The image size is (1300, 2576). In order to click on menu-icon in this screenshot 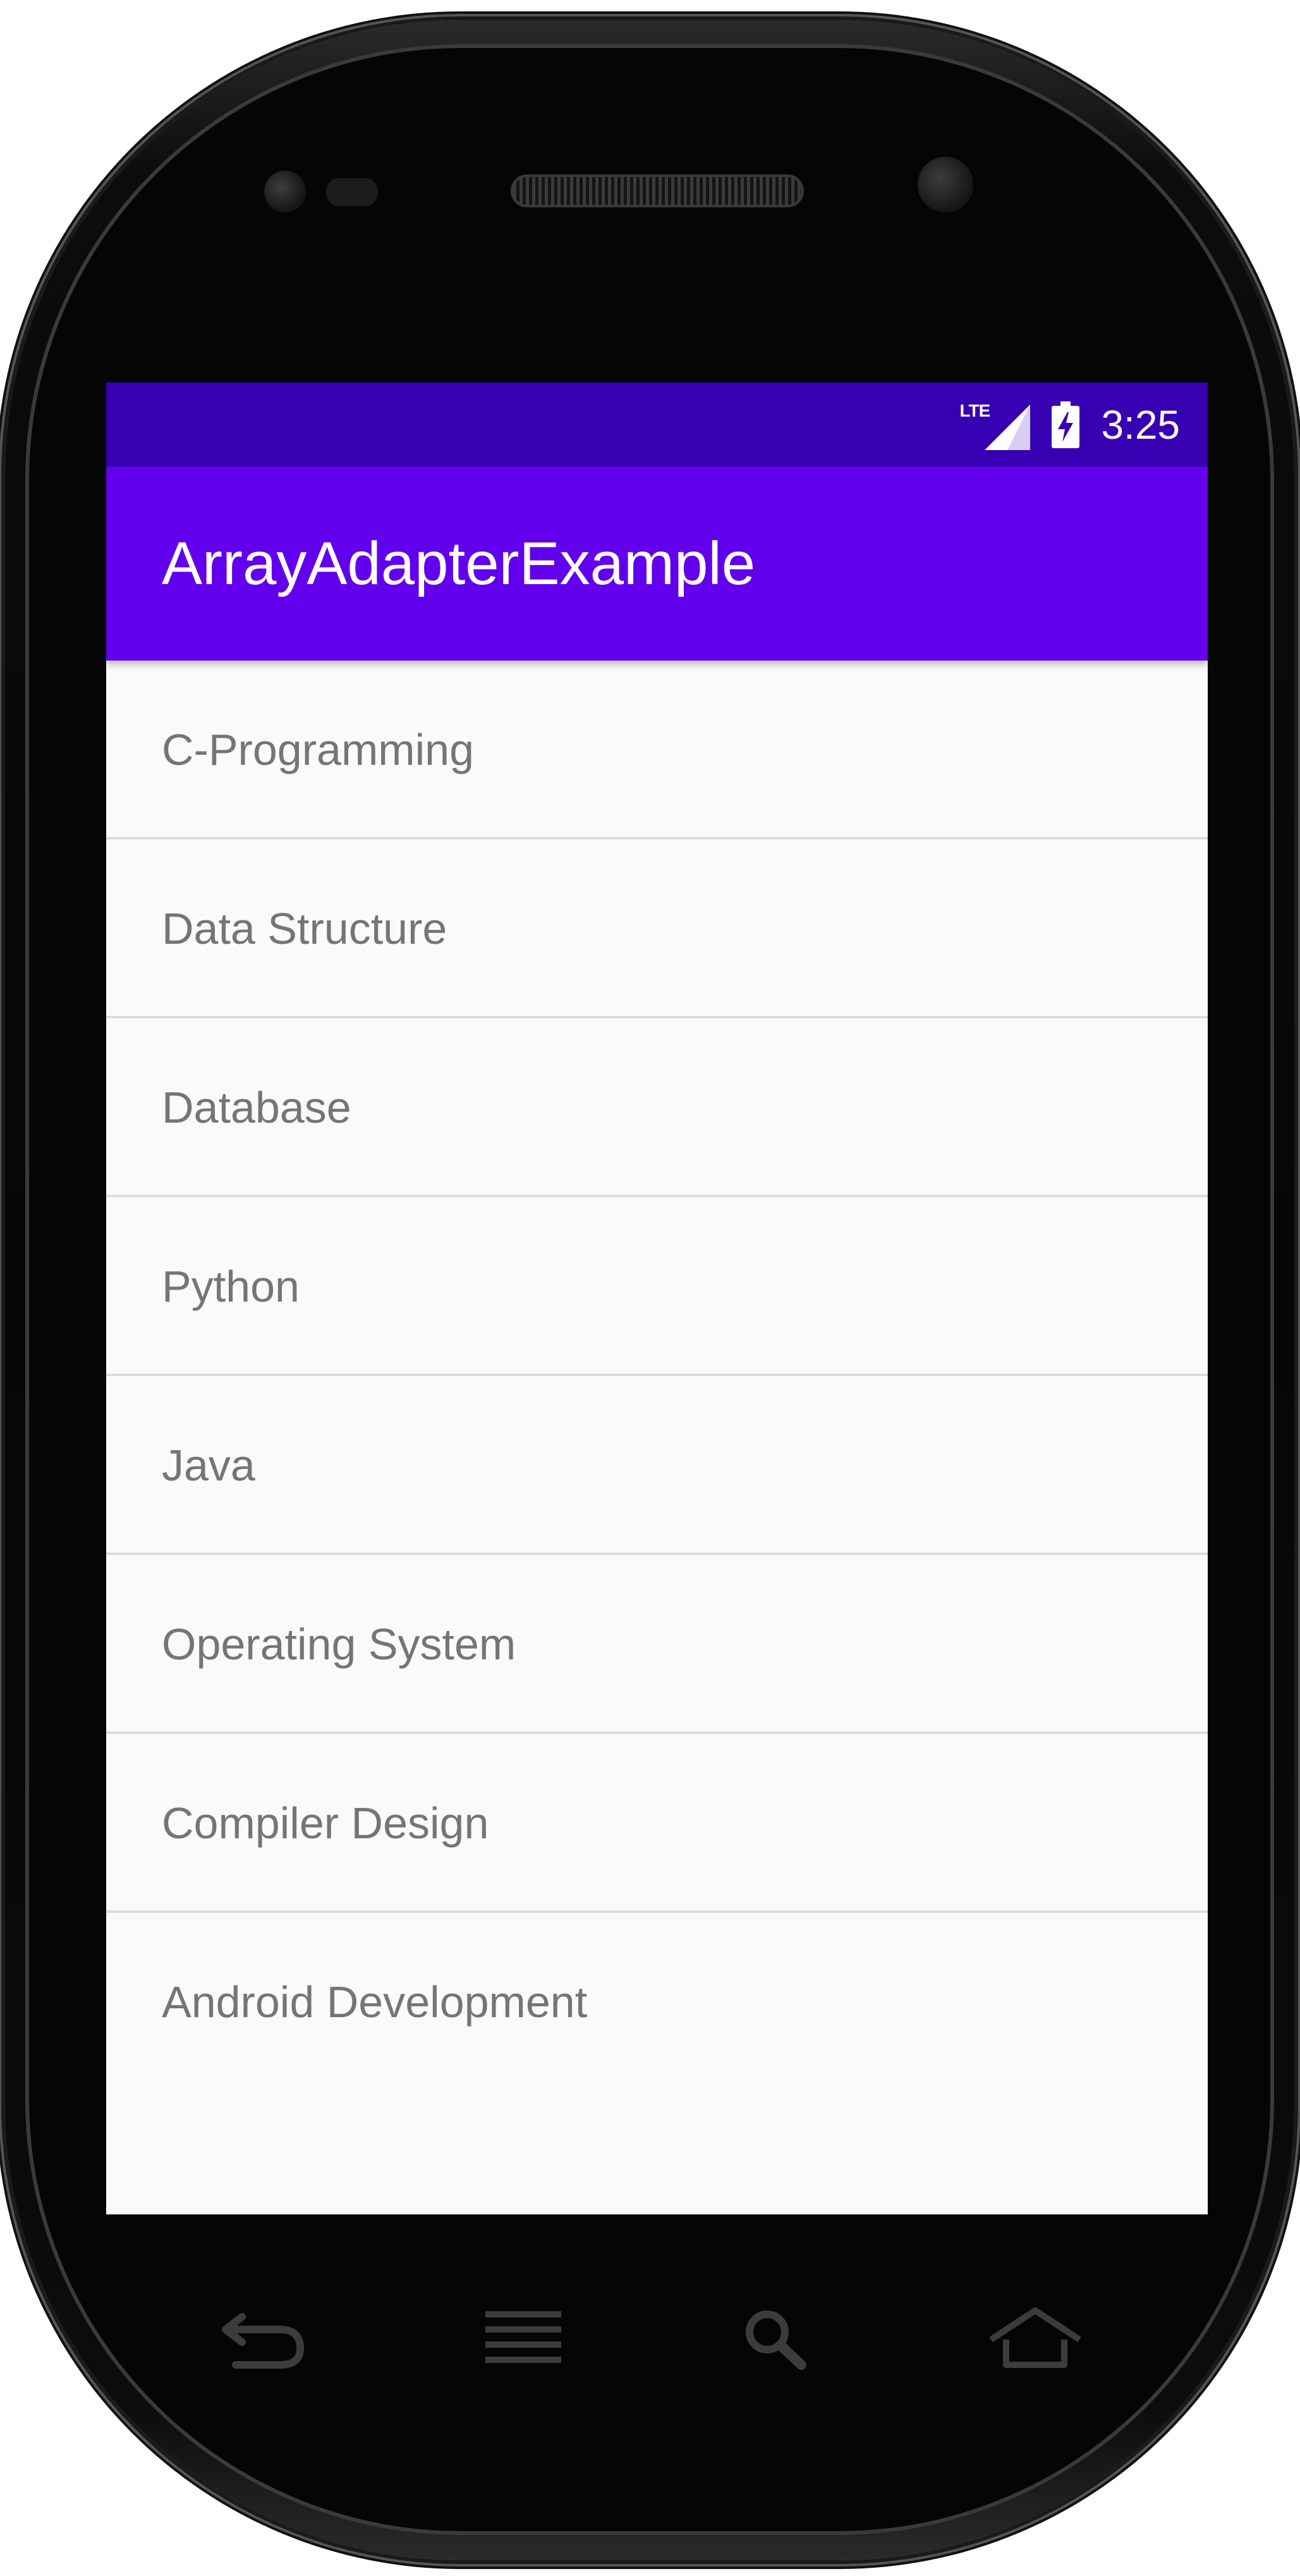, I will do `click(523, 2337)`.